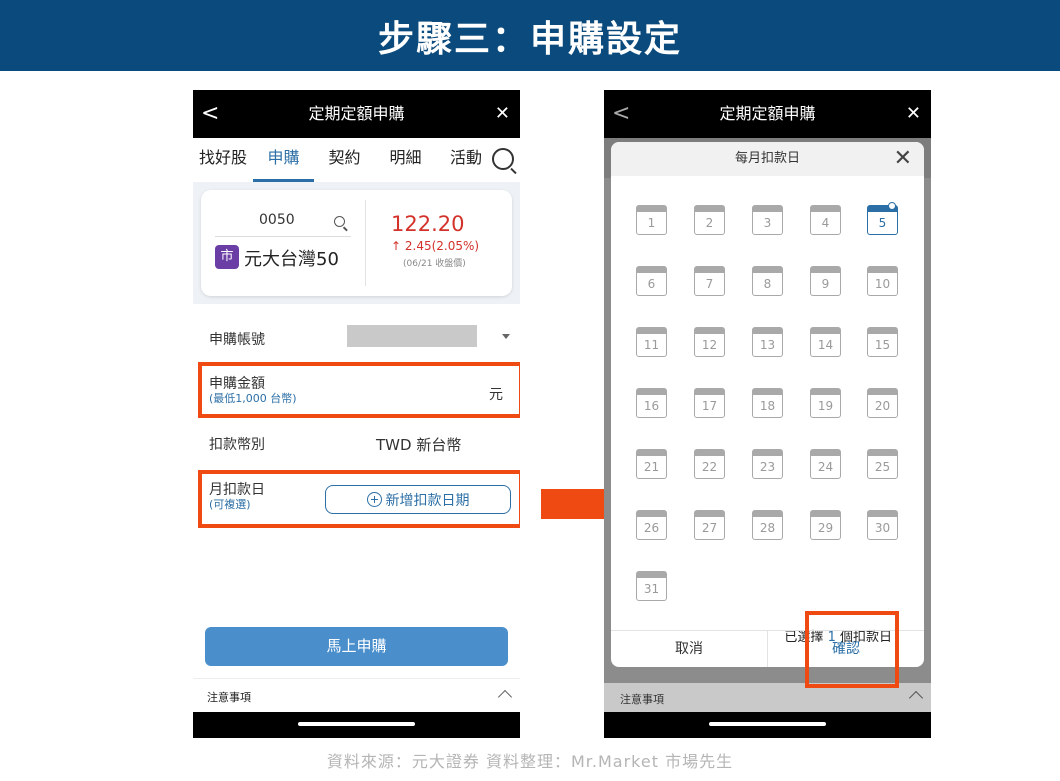  Describe the element at coordinates (651, 220) in the screenshot. I see `day-1-tile: 1` at that location.